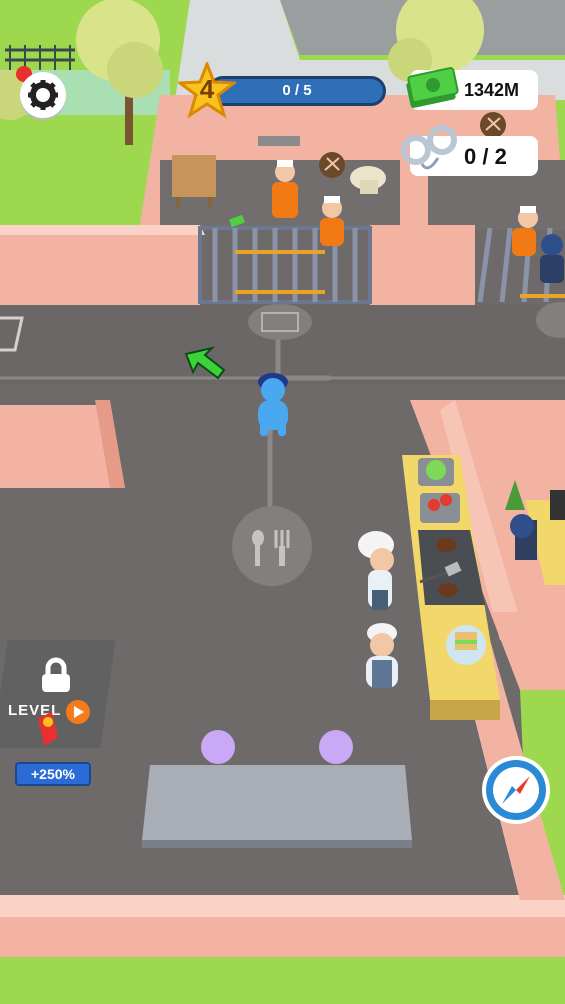 Image resolution: width=565 pixels, height=1004 pixels. Describe the element at coordinates (207, 89) in the screenshot. I see `level-number: 4` at that location.